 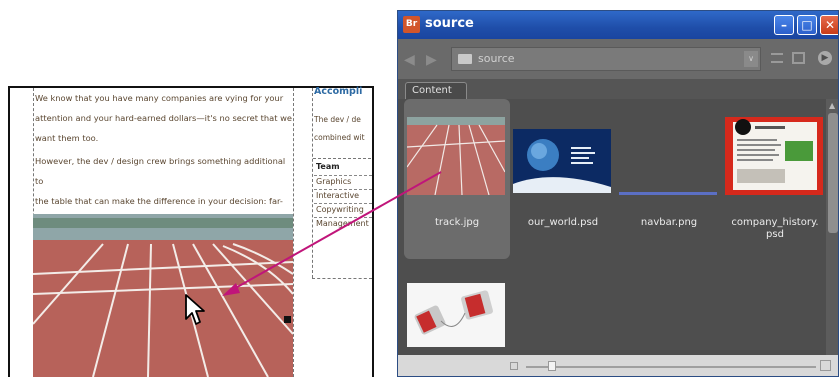 What do you see at coordinates (563, 222) in the screenshot?
I see `thumbnail-label: our_world.psd` at bounding box center [563, 222].